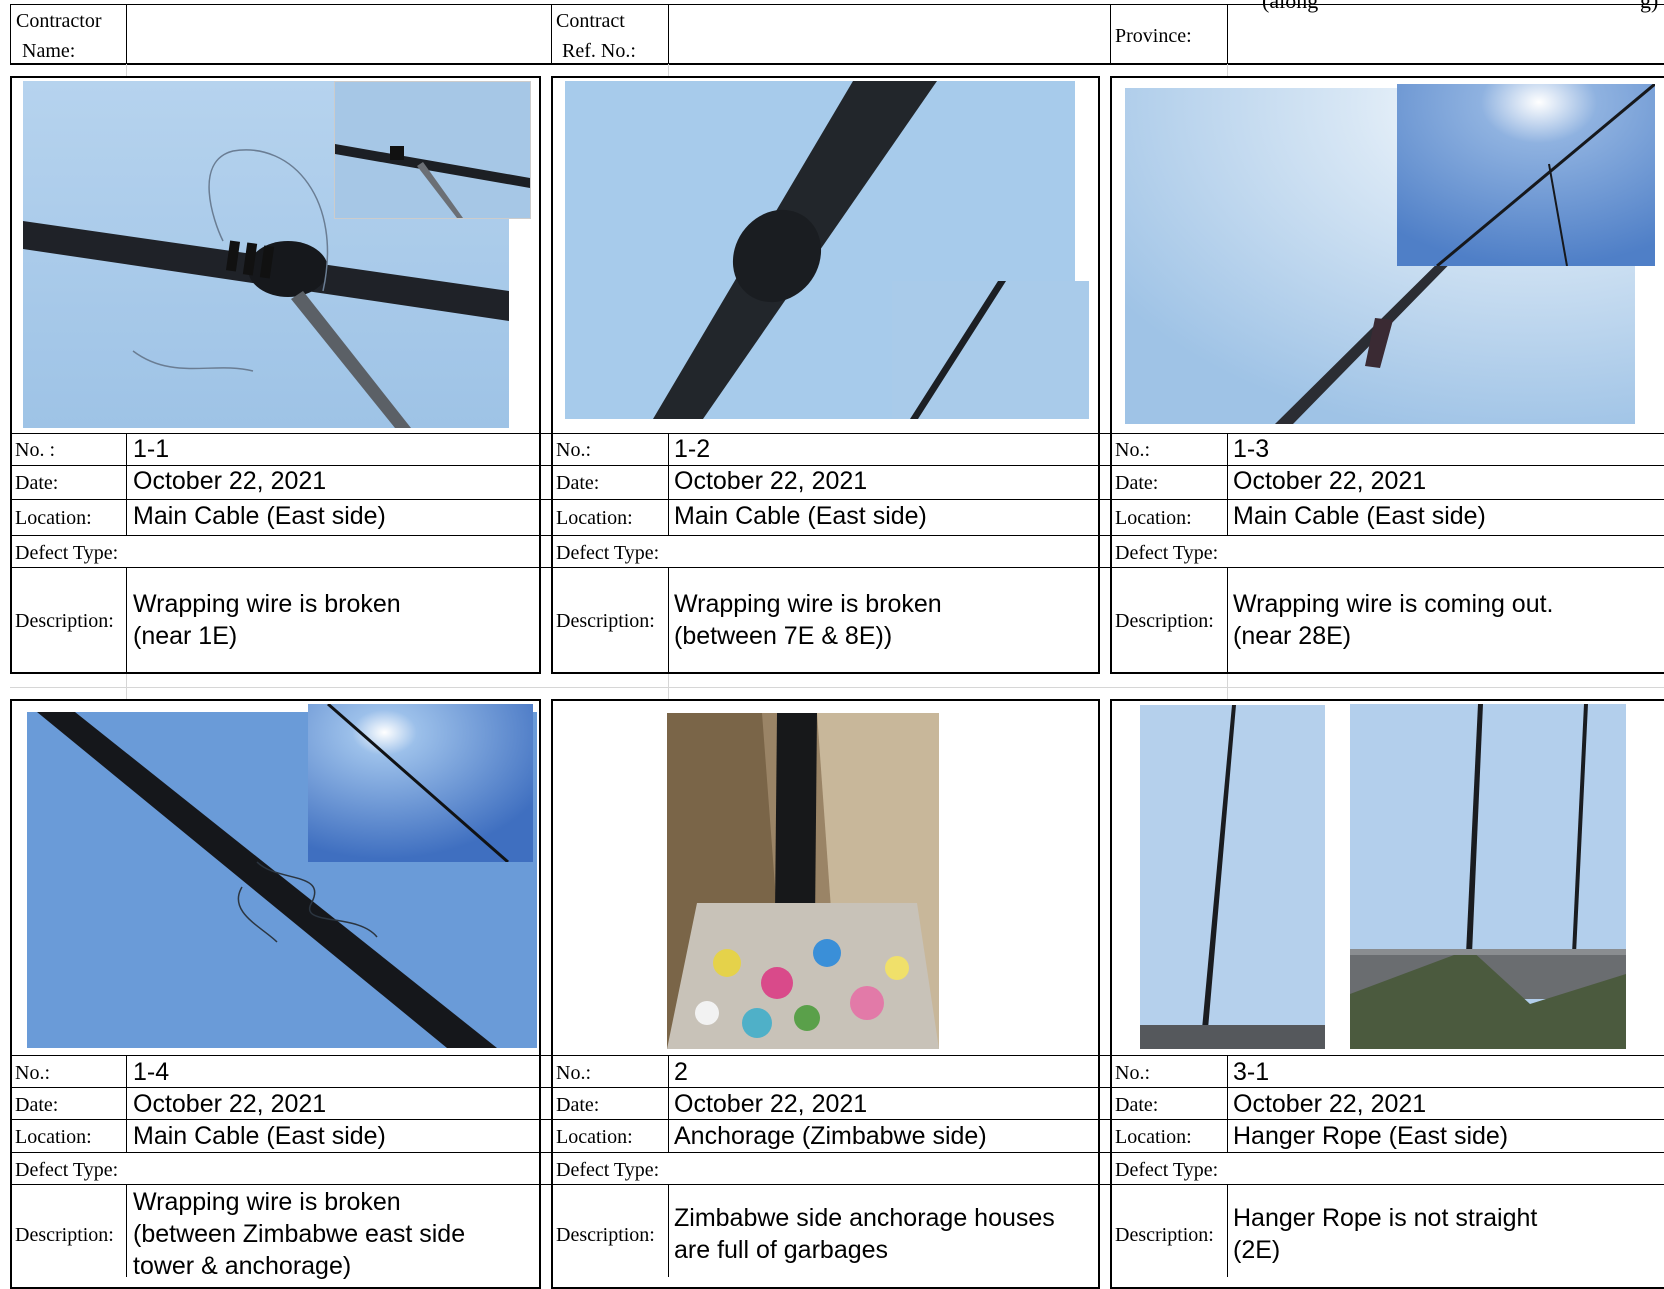  Describe the element at coordinates (267, 620) in the screenshot. I see `description-value: Wrapping wire is broken (near 1E)` at that location.